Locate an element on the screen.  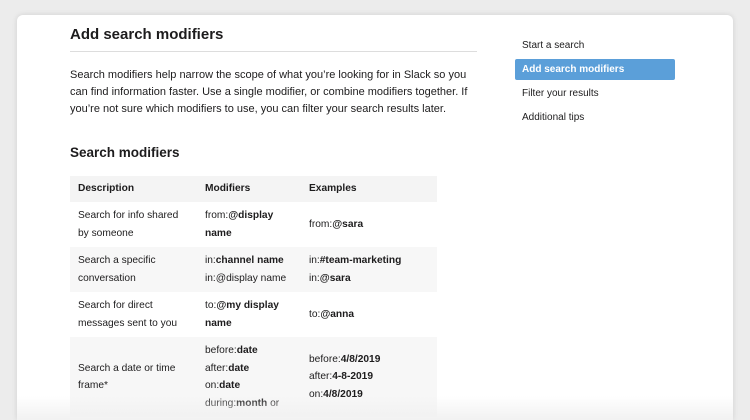
cell-modifiers-line: during:month or is located at coordinates (250, 404).